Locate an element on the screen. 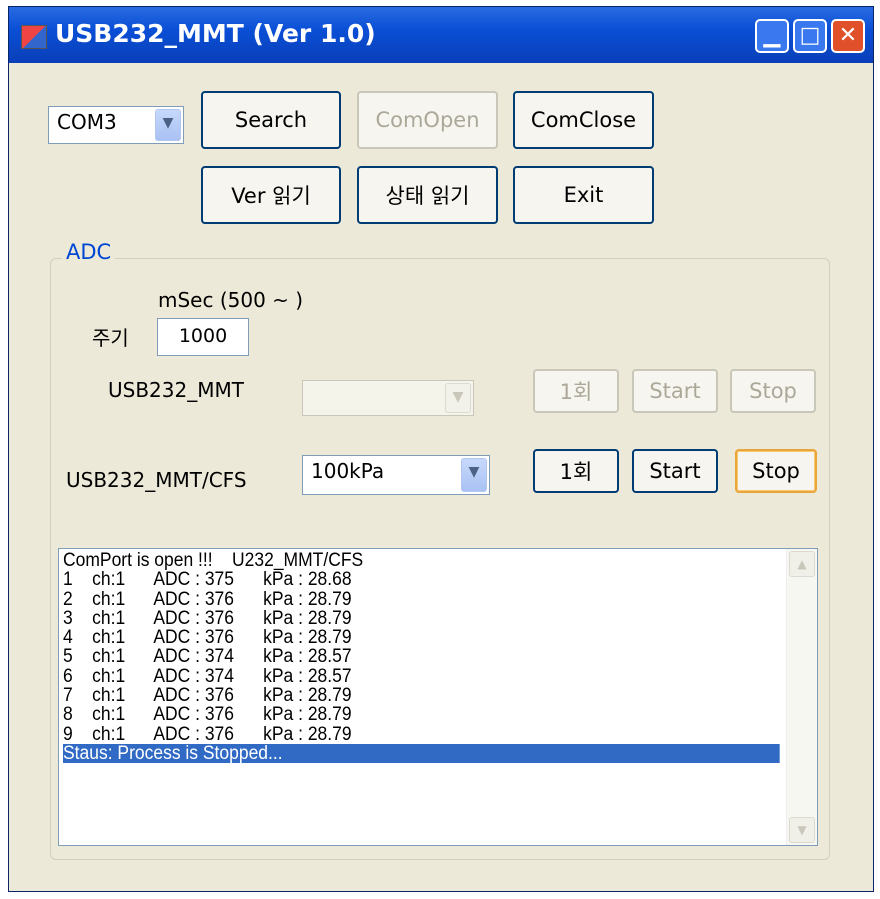 Image resolution: width=880 pixels, height=899 pixels. cfs-label: USB232_MMT/CFS is located at coordinates (156, 480).